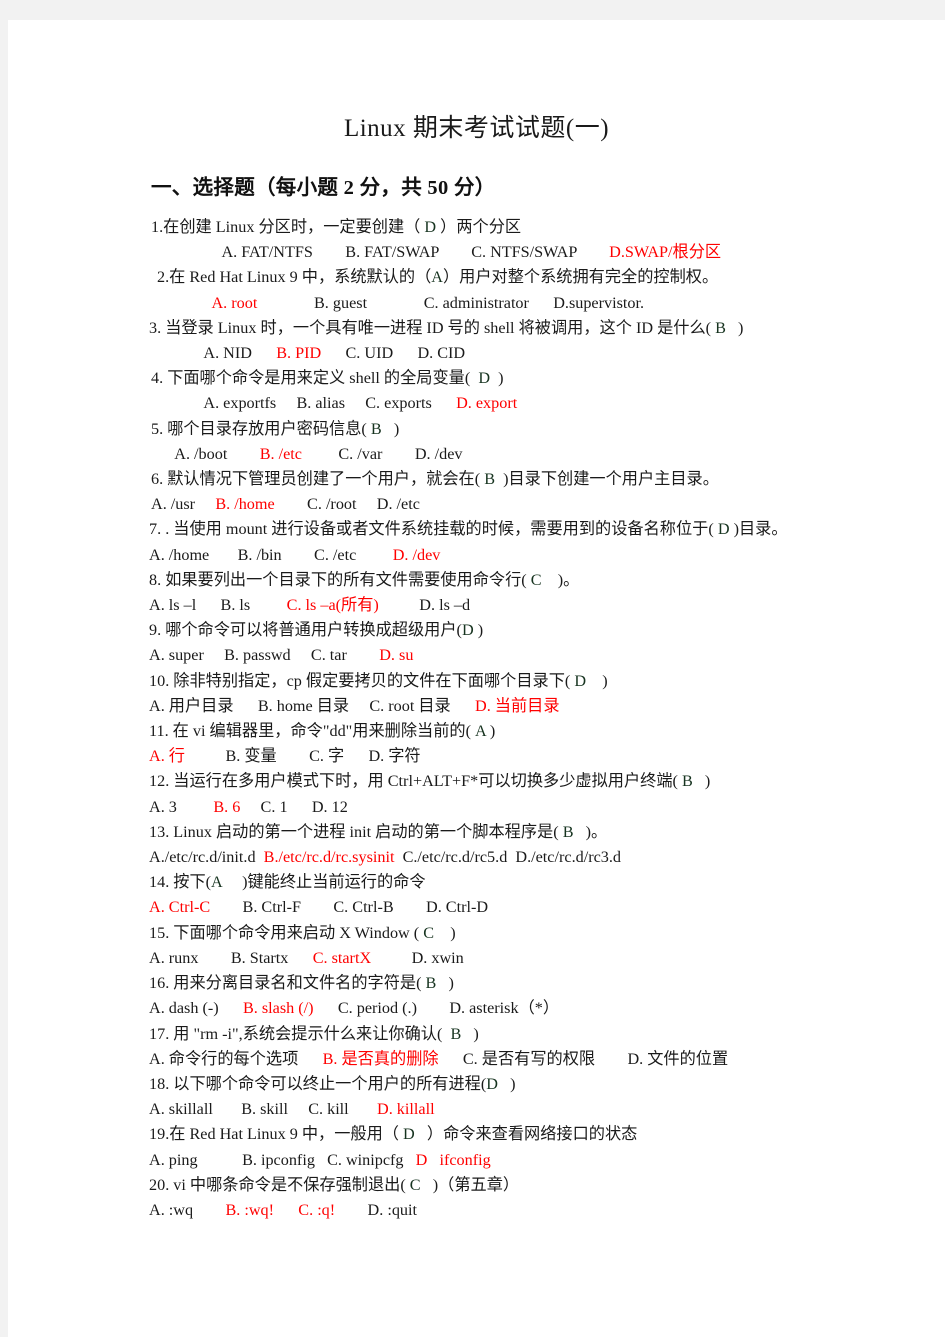 The height and width of the screenshot is (1337, 945). What do you see at coordinates (239, 403) in the screenshot?
I see `option-choice: A. exportfs` at bounding box center [239, 403].